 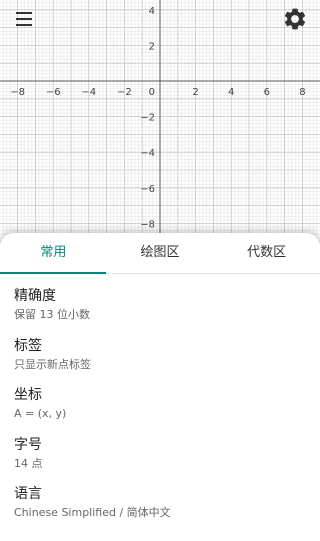 What do you see at coordinates (195, 92) in the screenshot?
I see `x-tick-label: 2` at bounding box center [195, 92].